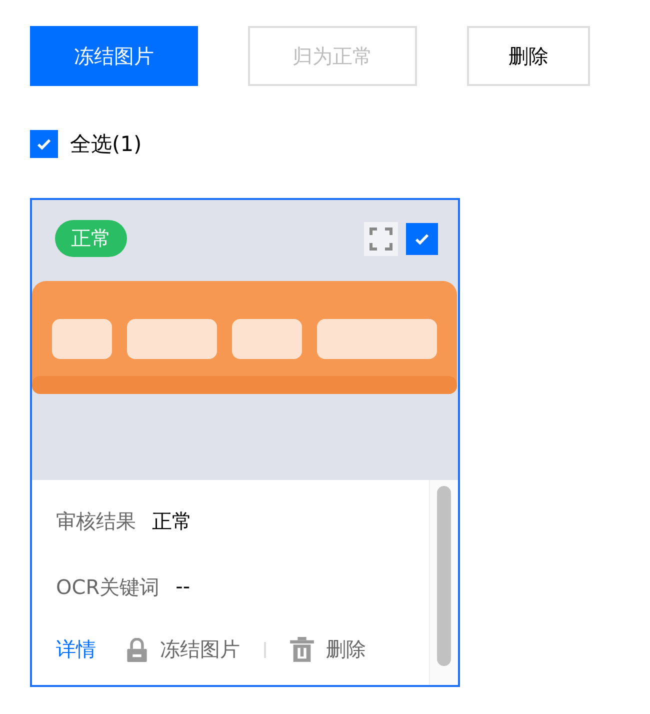 This screenshot has height=714, width=650. What do you see at coordinates (106, 144) in the screenshot?
I see `select-all-label: 全选(1)` at bounding box center [106, 144].